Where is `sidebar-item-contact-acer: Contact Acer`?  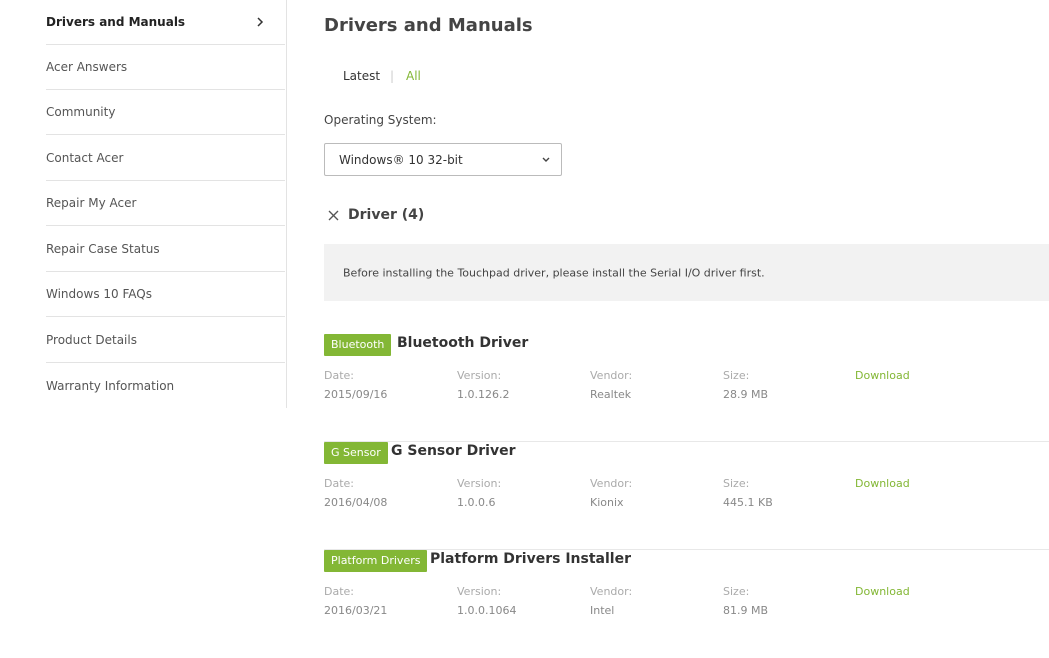
sidebar-item-contact-acer: Contact Acer is located at coordinates (165, 158).